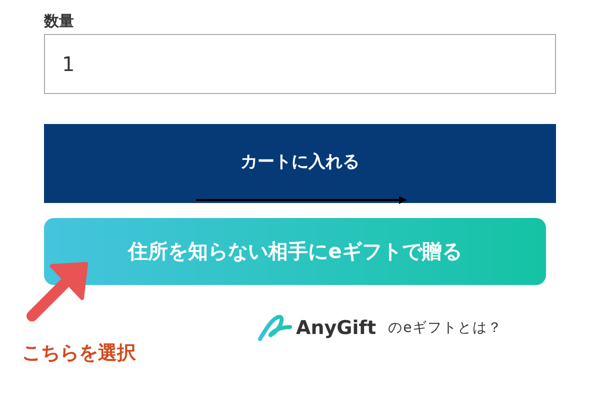 The width and height of the screenshot is (600, 400). I want to click on quantity-label: 数量, so click(59, 21).